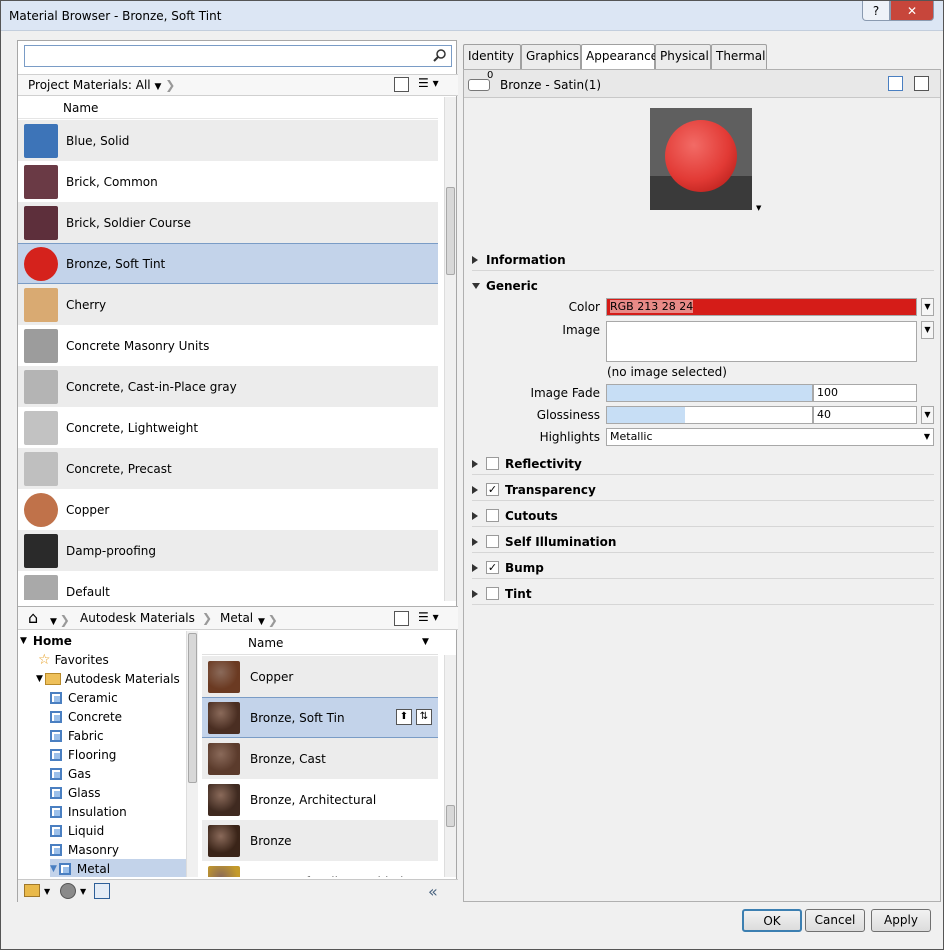 This screenshot has width=944, height=950. I want to click on add-to-document-icon: ⬆, so click(404, 717).